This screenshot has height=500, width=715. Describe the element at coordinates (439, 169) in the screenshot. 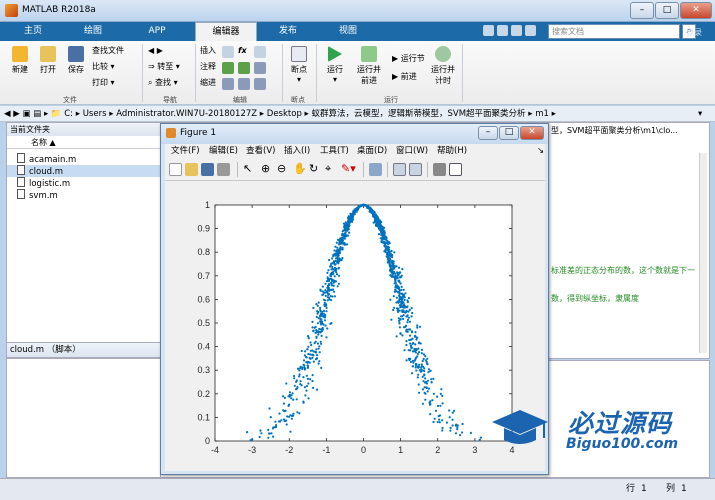

I see `hide-plot-tools-icon` at that location.